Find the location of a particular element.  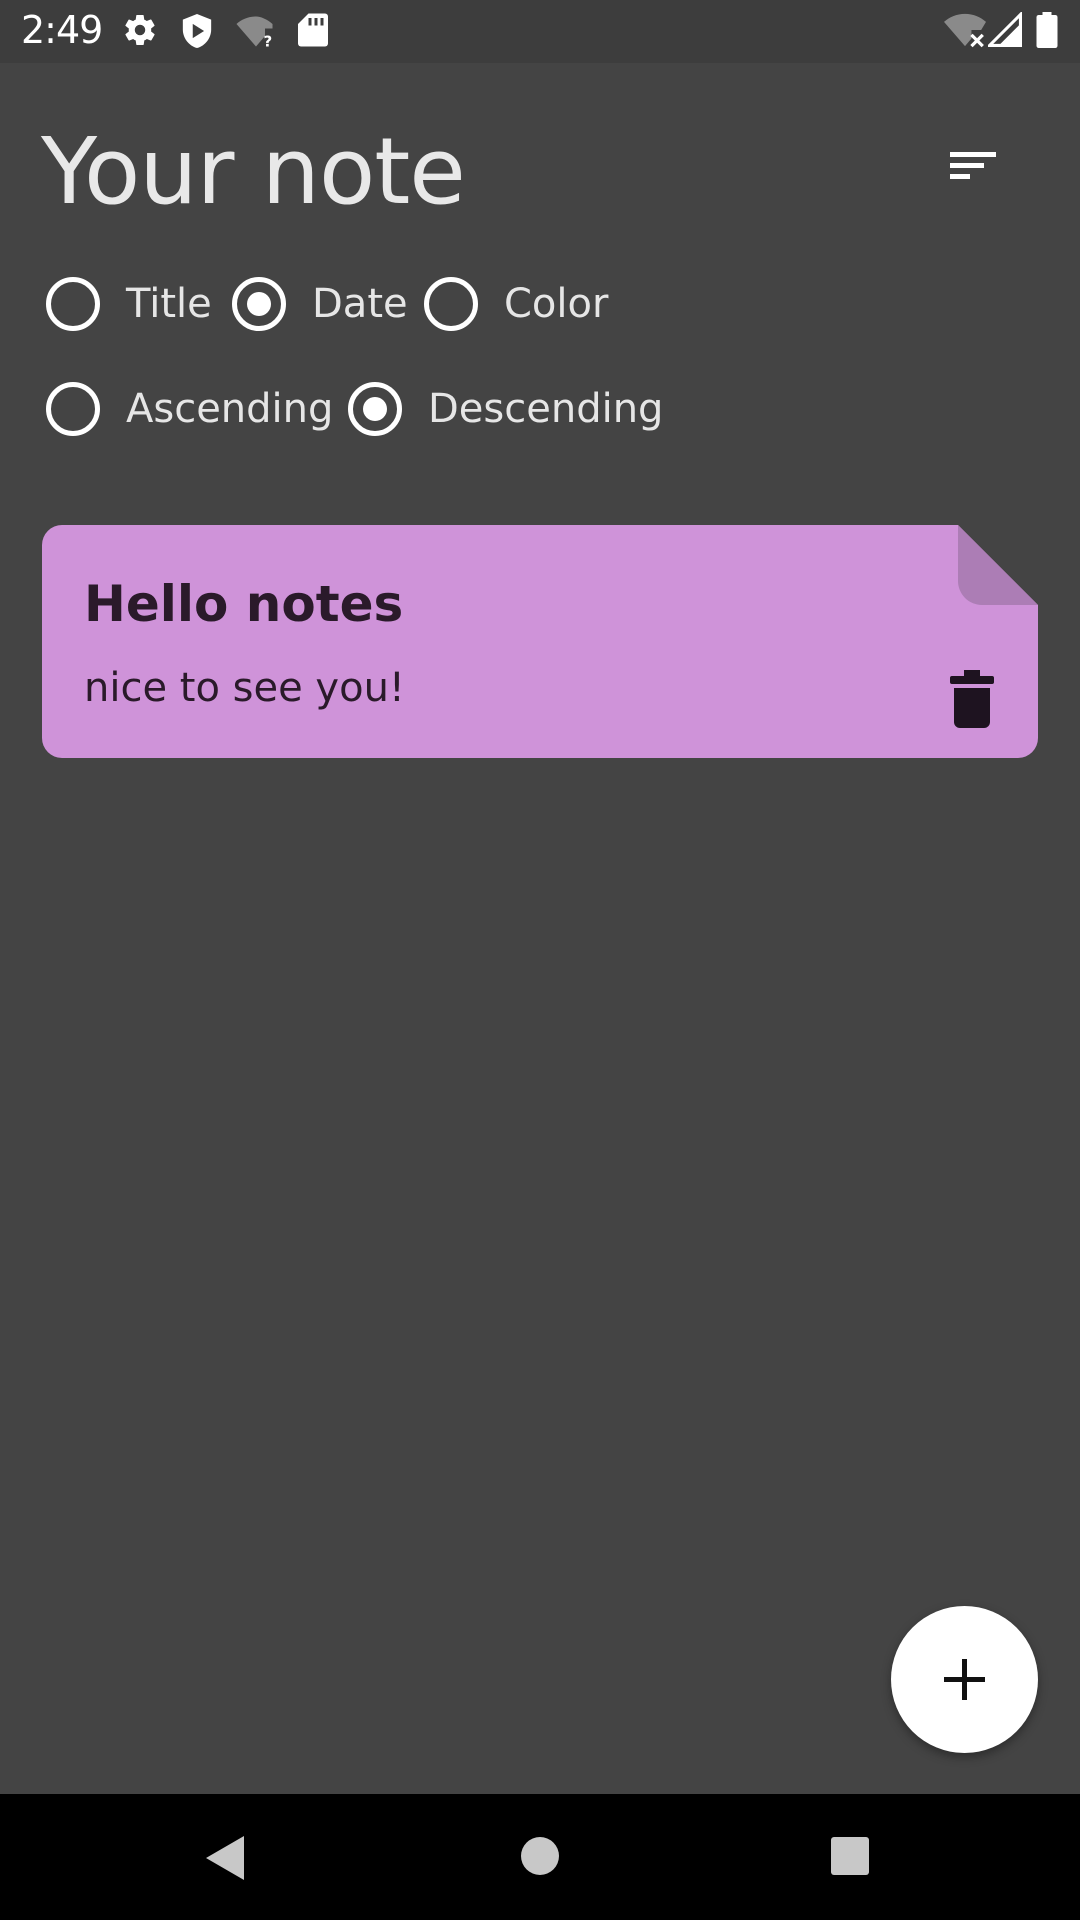

note-title: Hello notes is located at coordinates (244, 604).